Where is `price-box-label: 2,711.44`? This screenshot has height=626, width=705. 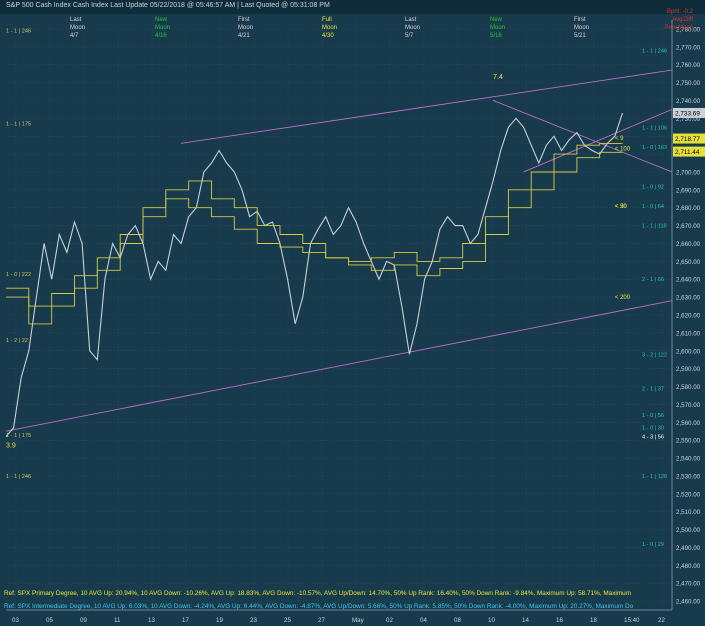
price-box-label: 2,711.44 is located at coordinates (687, 152).